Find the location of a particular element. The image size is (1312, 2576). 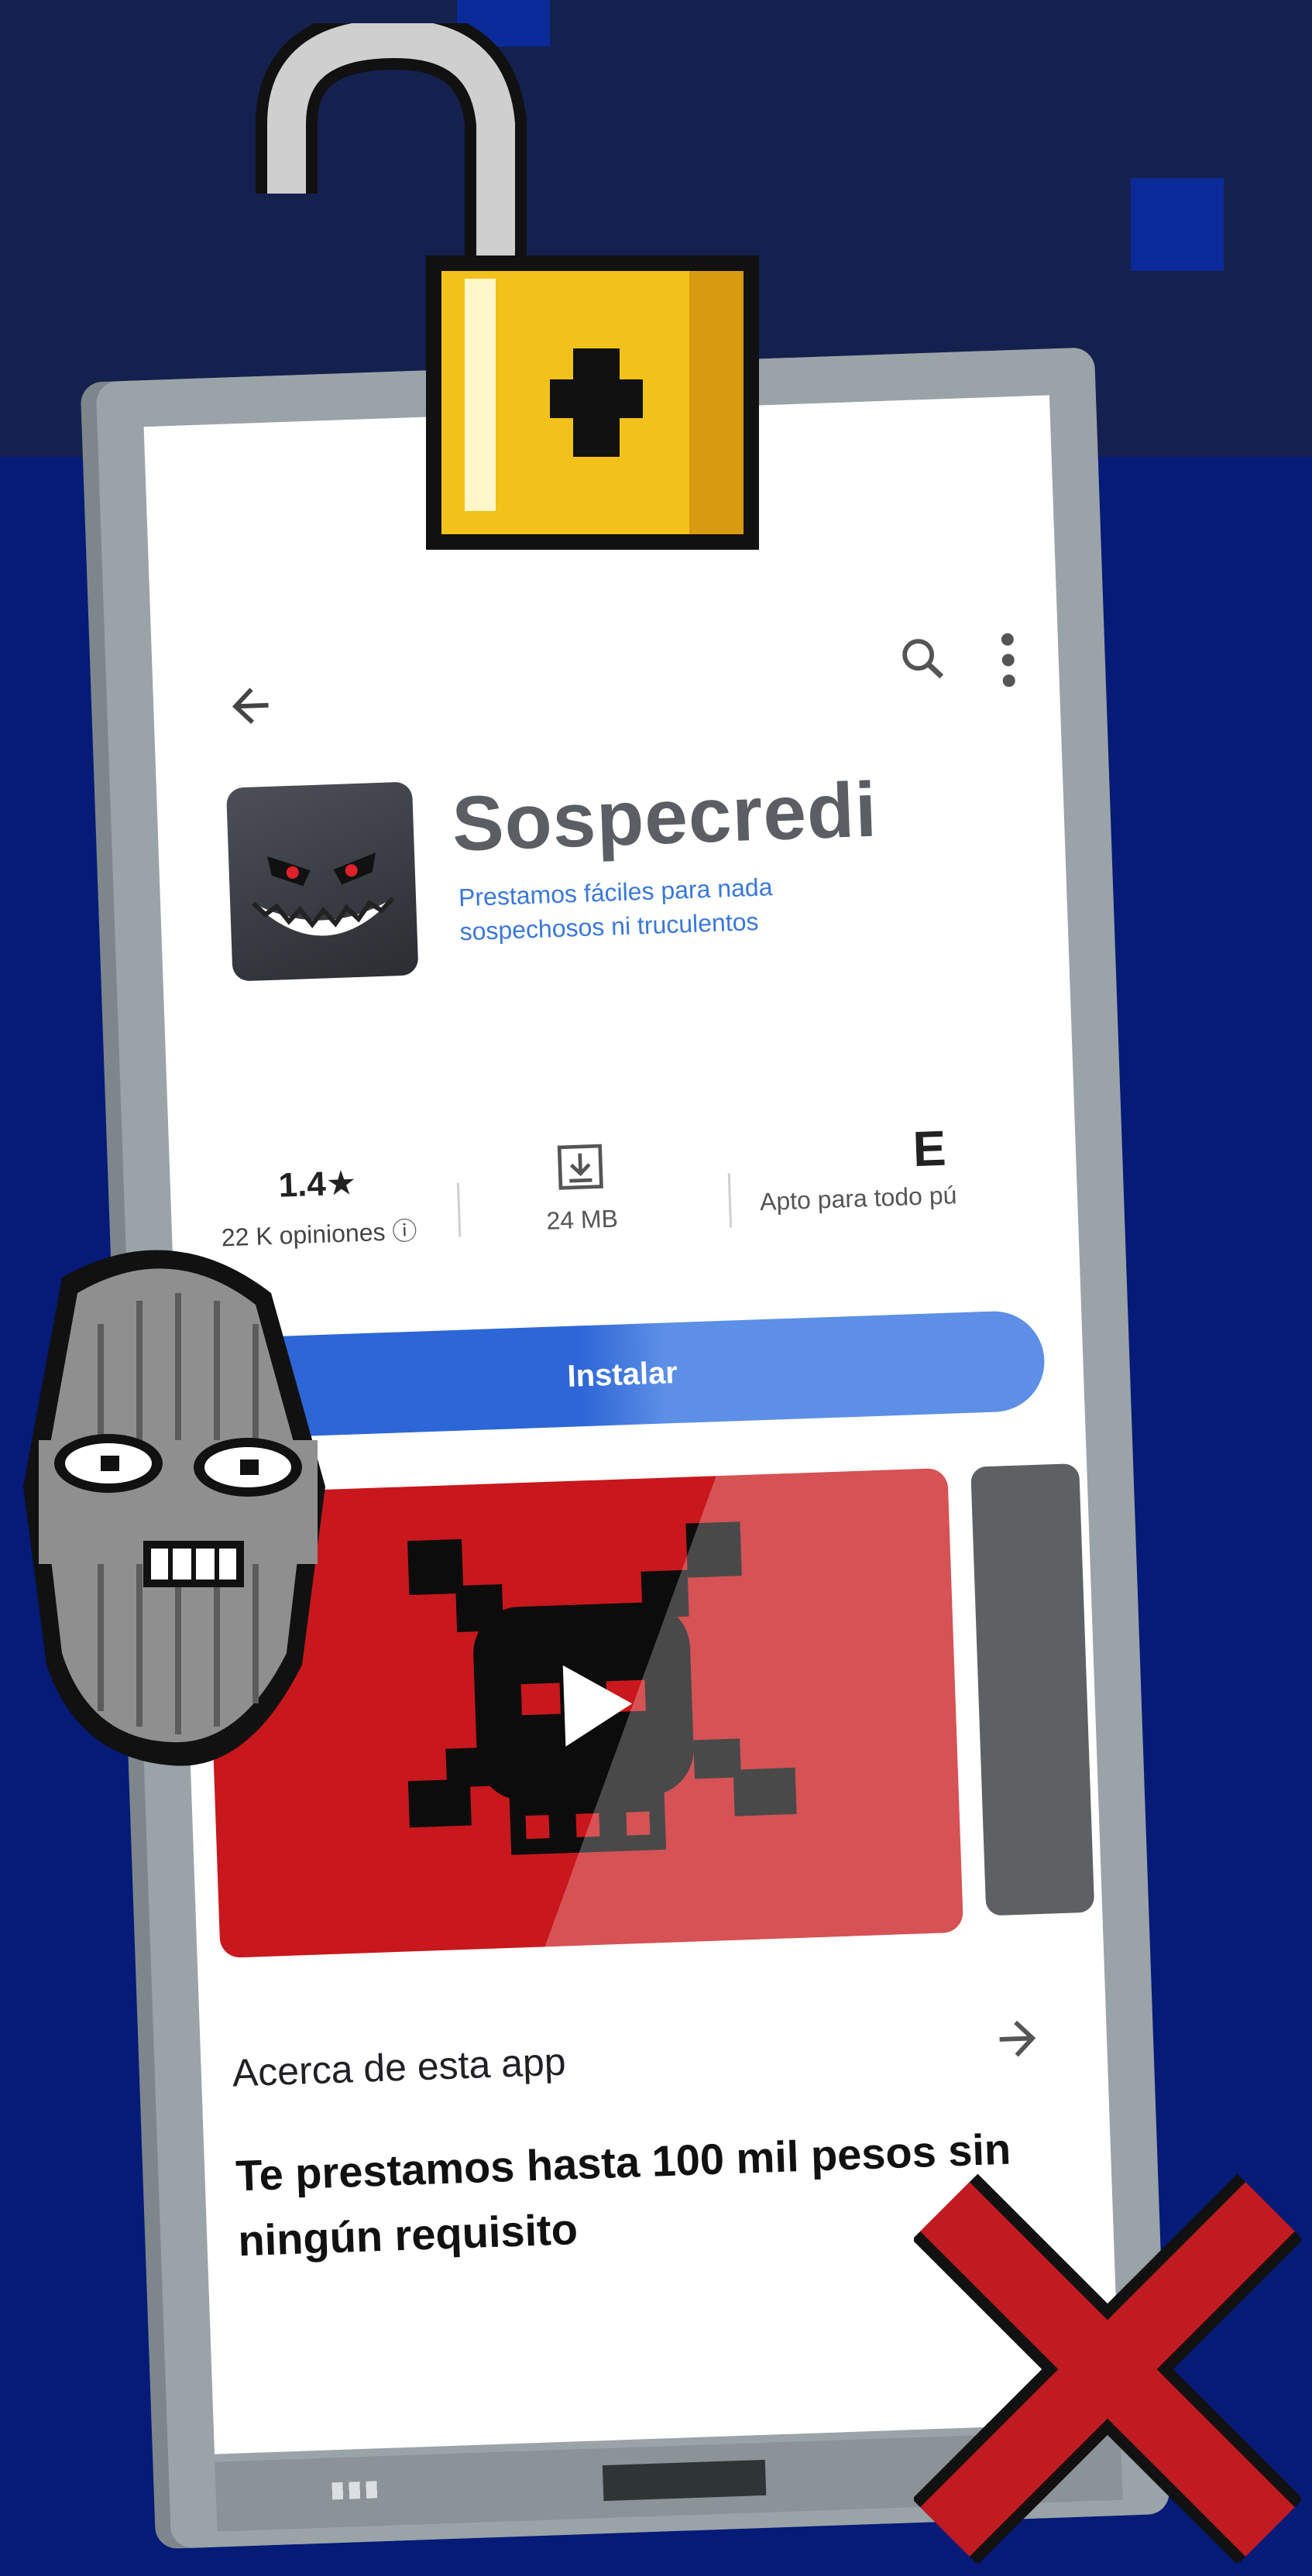

age-rating-label: Apto para todo pú is located at coordinates (858, 1198).